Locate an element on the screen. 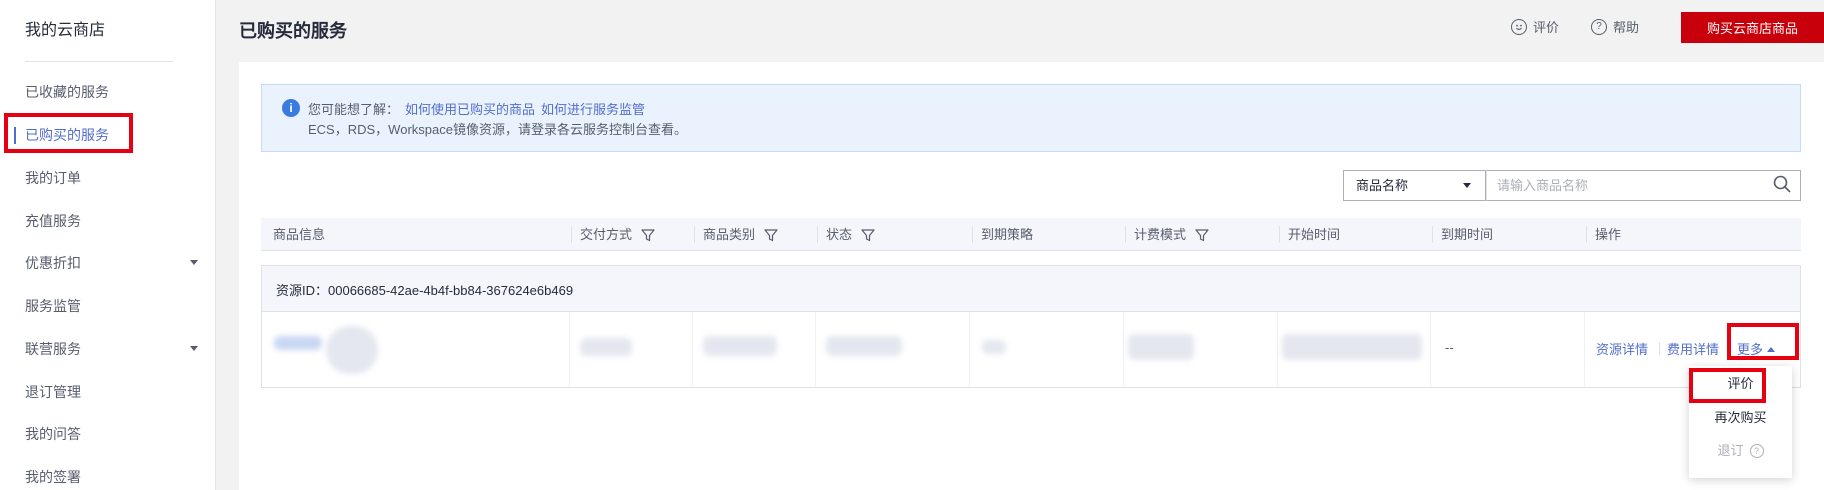  column-label: 操作 is located at coordinates (1608, 234).